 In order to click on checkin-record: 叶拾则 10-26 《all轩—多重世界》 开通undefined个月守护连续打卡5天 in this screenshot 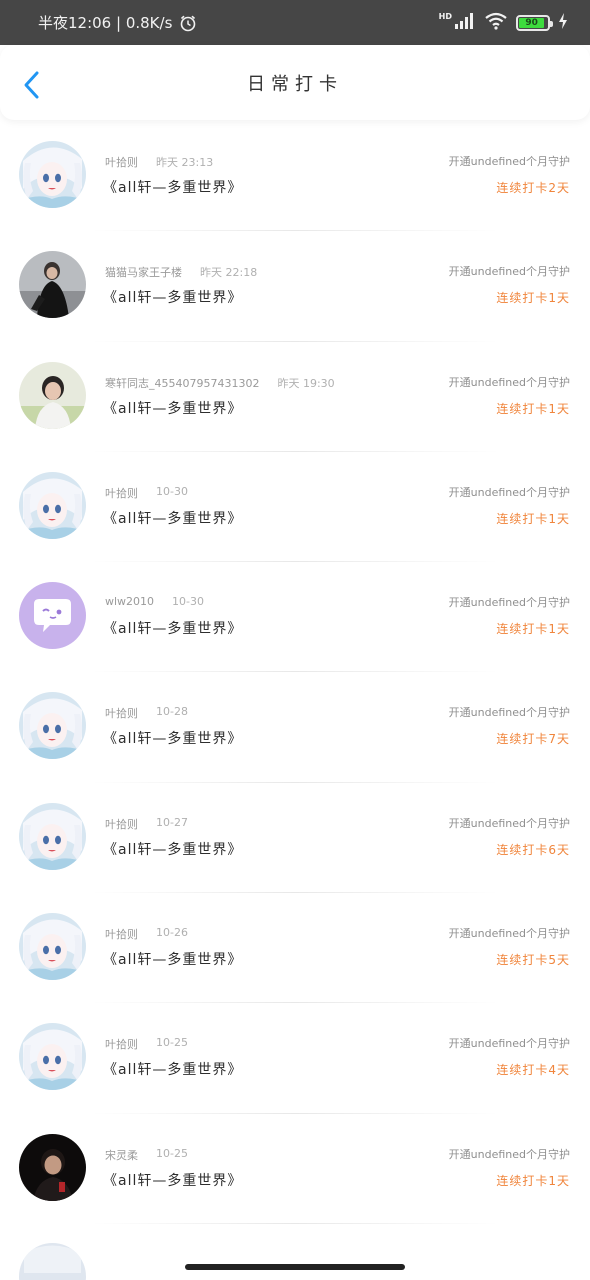, I will do `click(295, 948)`.